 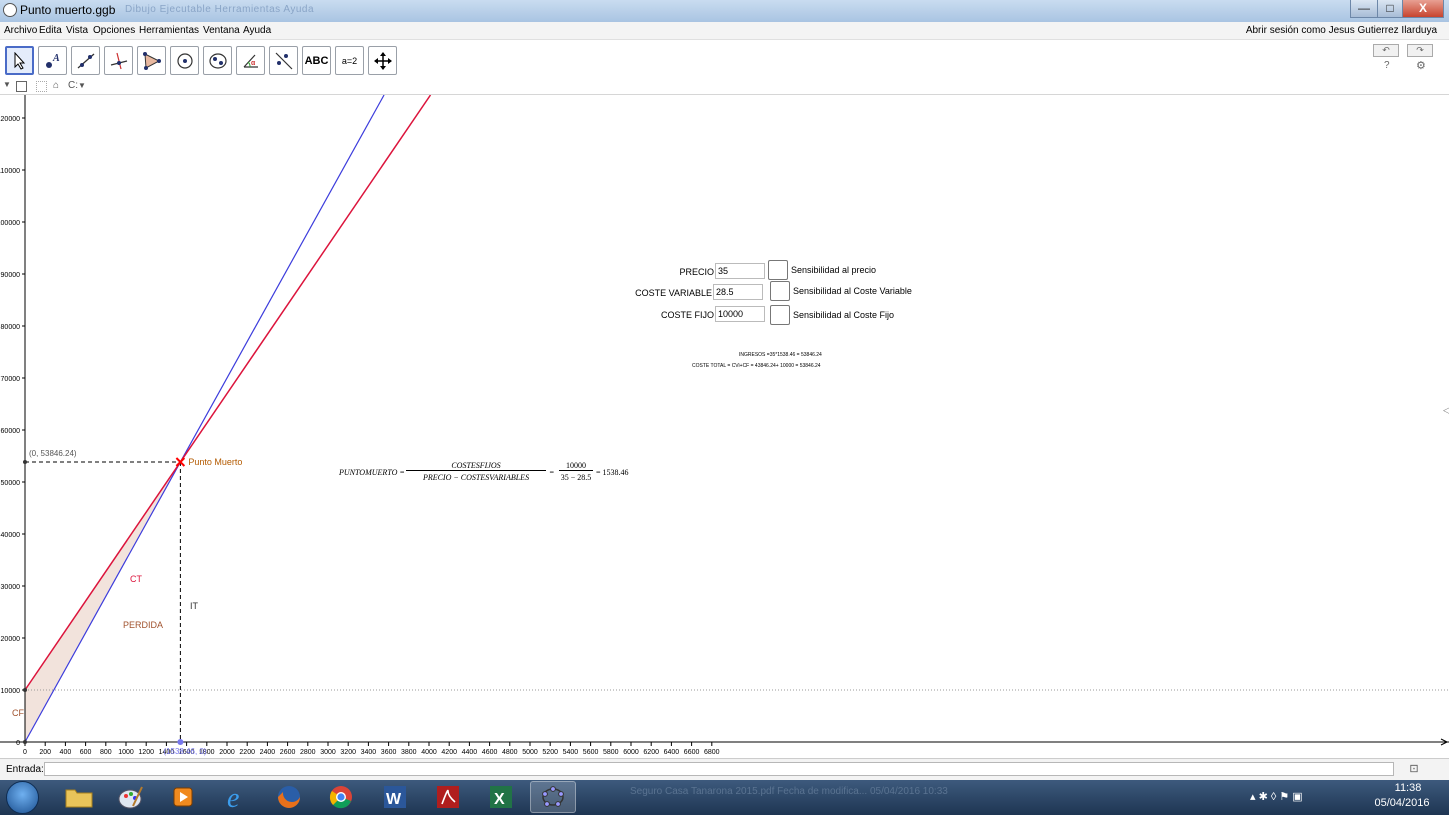 What do you see at coordinates (19, 60) in the screenshot?
I see `move-tool-button` at bounding box center [19, 60].